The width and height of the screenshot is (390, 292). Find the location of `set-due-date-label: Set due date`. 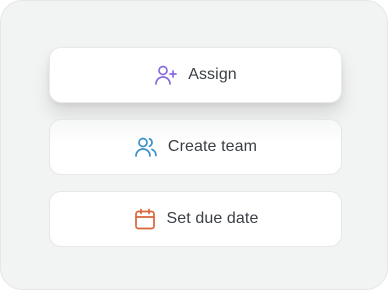

set-due-date-label: Set due date is located at coordinates (212, 218).